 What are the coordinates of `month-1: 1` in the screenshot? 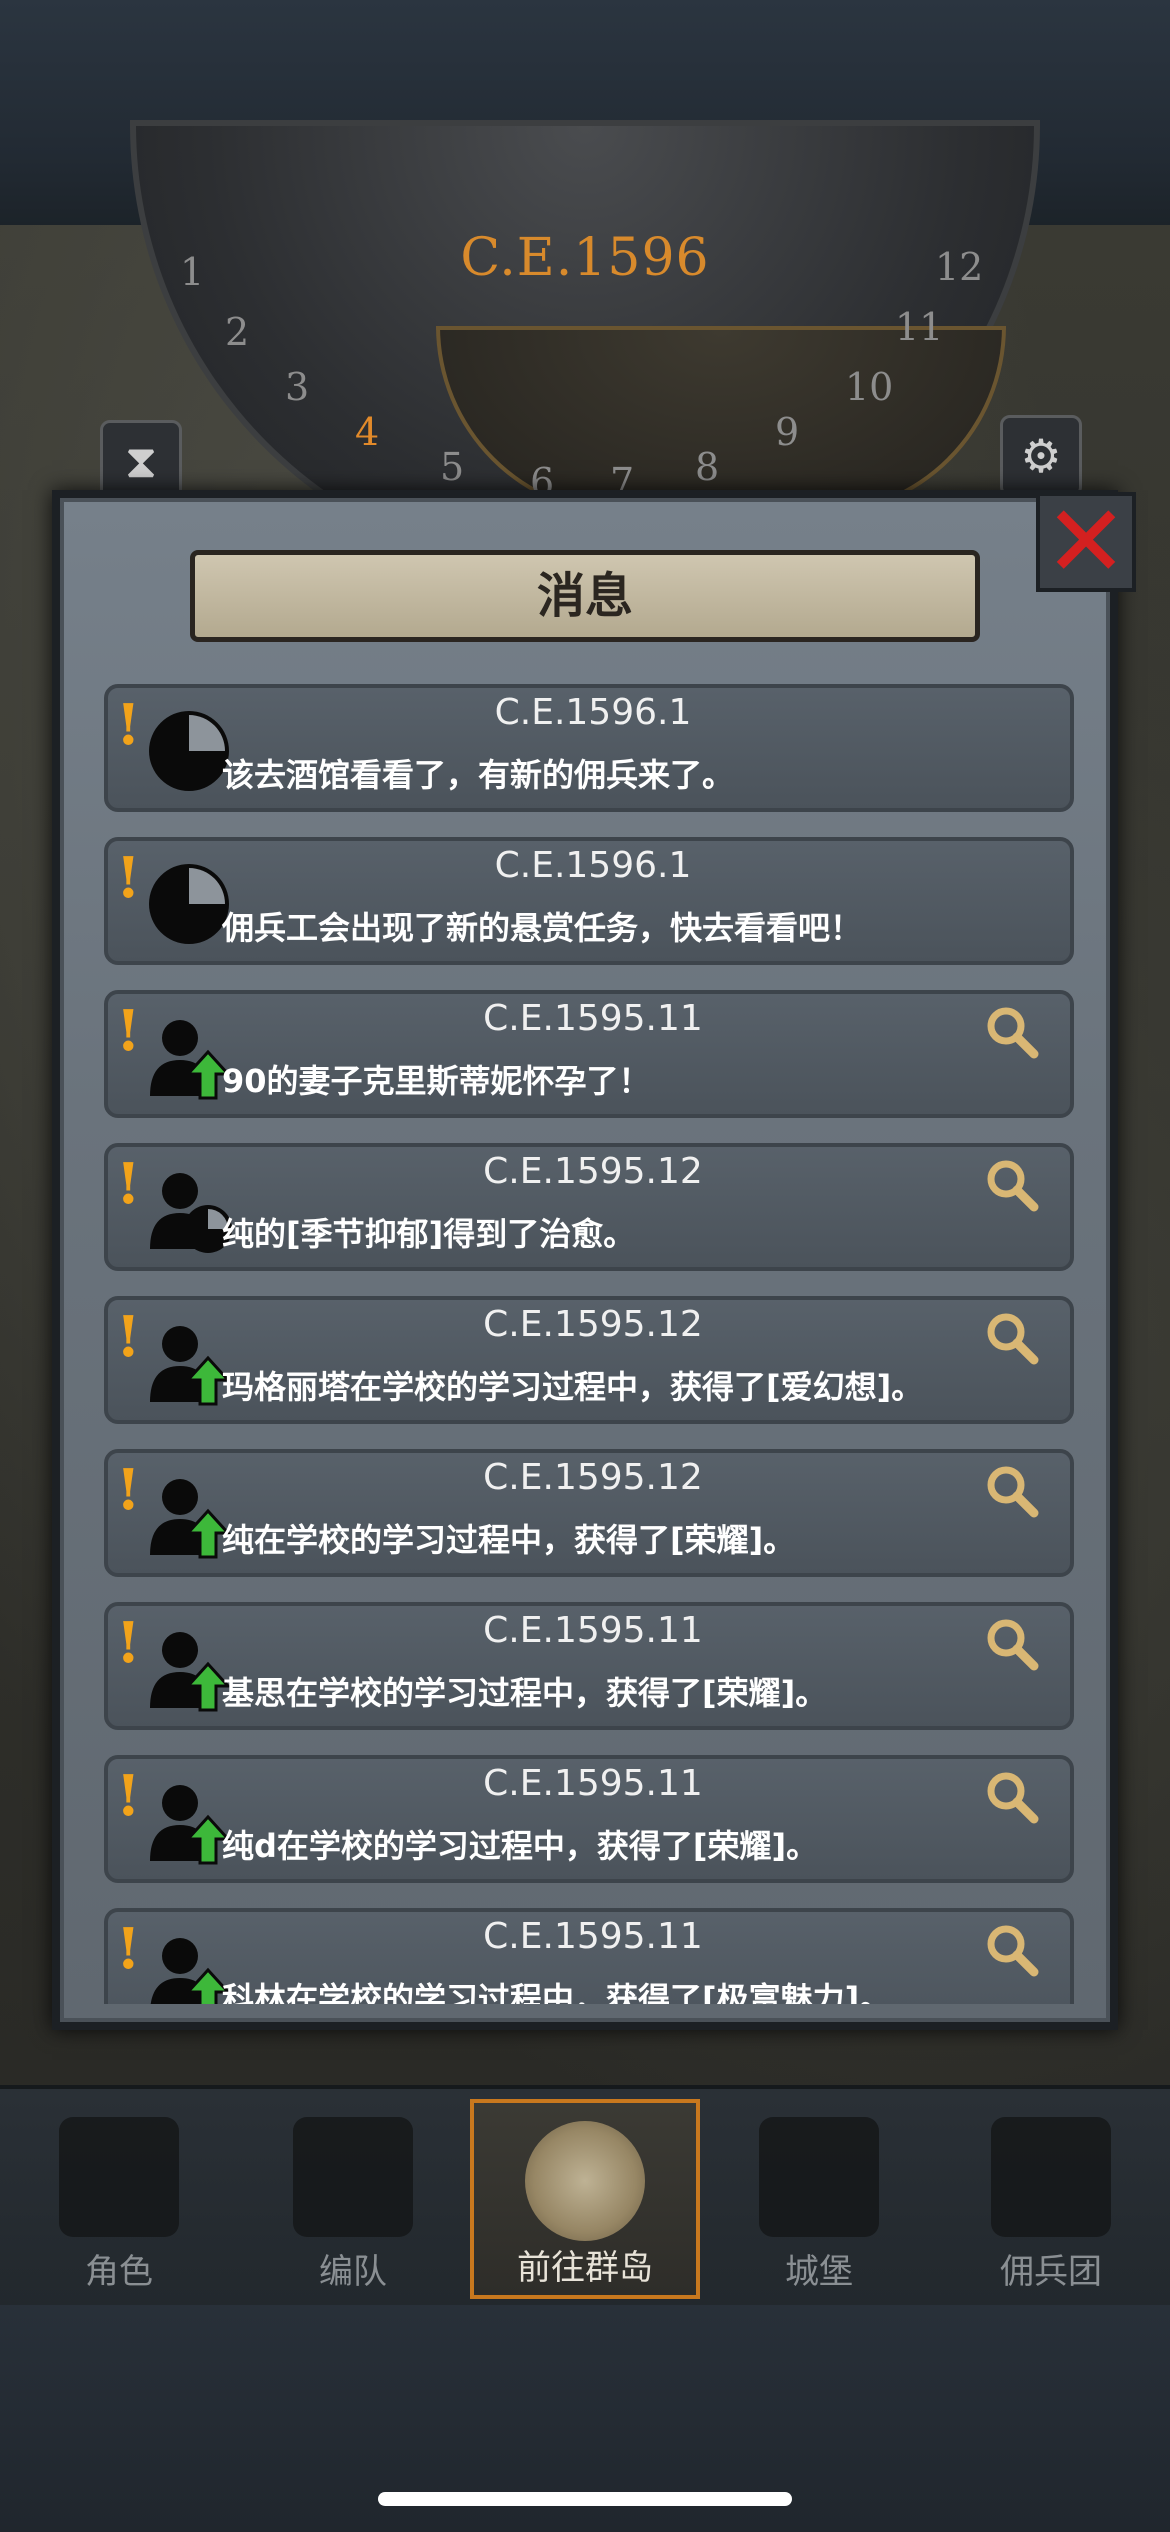 It's located at (192, 272).